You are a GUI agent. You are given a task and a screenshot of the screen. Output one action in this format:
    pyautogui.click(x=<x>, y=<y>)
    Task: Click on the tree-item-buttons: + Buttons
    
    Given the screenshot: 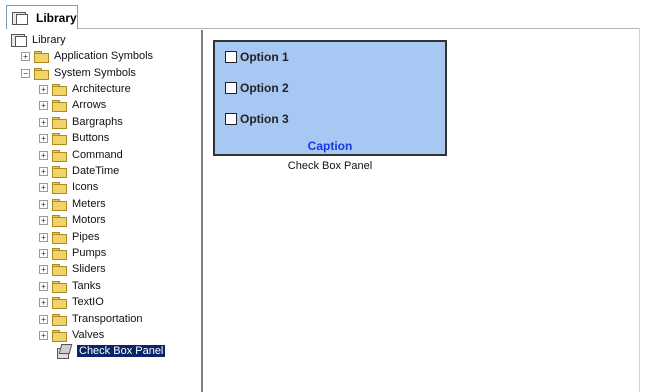 What is the action you would take?
    pyautogui.click(x=74, y=138)
    